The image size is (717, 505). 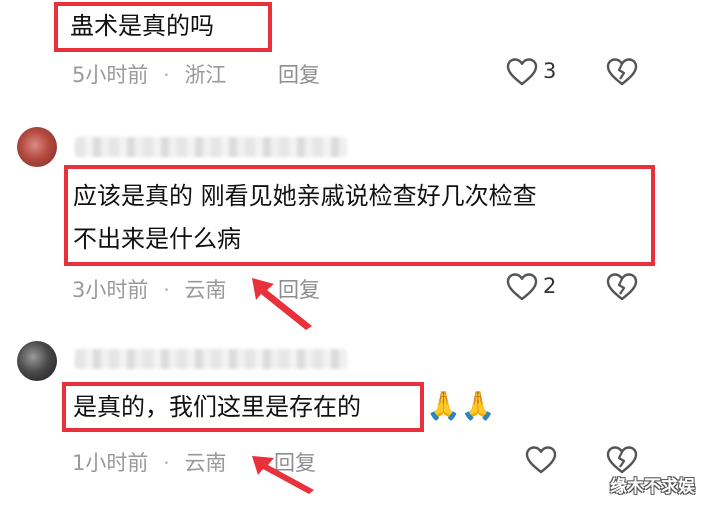 What do you see at coordinates (461, 405) in the screenshot?
I see `pray-emoji: 🙏🙏` at bounding box center [461, 405].